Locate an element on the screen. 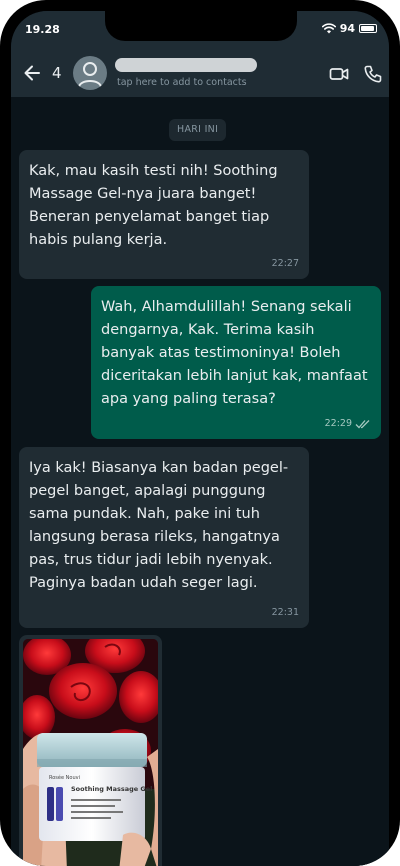  message-meta: 22:31 is located at coordinates (285, 612).